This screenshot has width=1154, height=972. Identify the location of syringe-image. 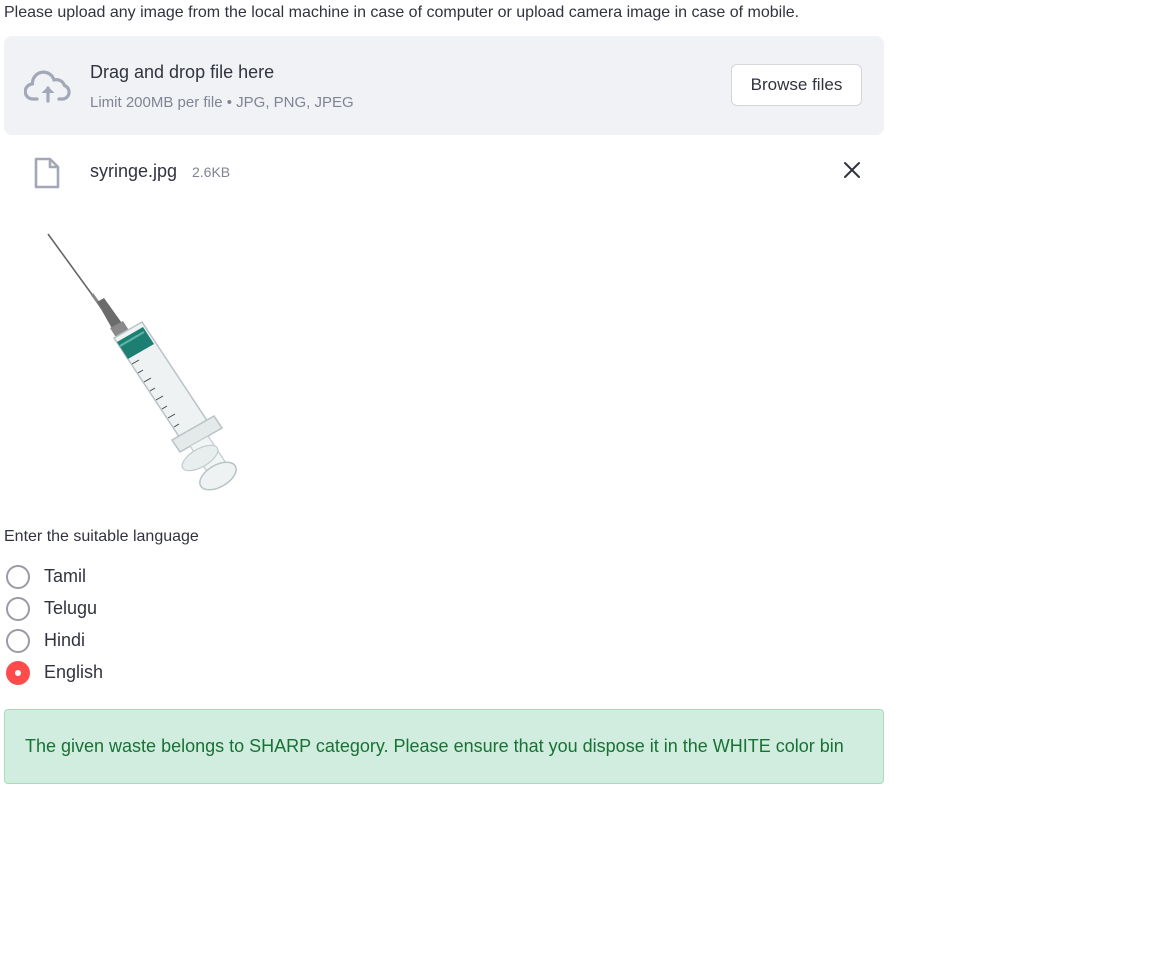
(142, 362).